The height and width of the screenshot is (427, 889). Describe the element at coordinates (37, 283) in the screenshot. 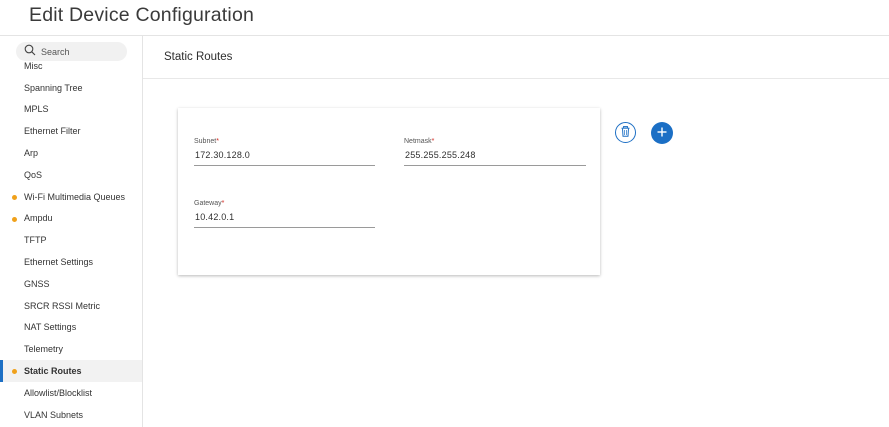

I see `sidebar-item-label: GNSS` at that location.